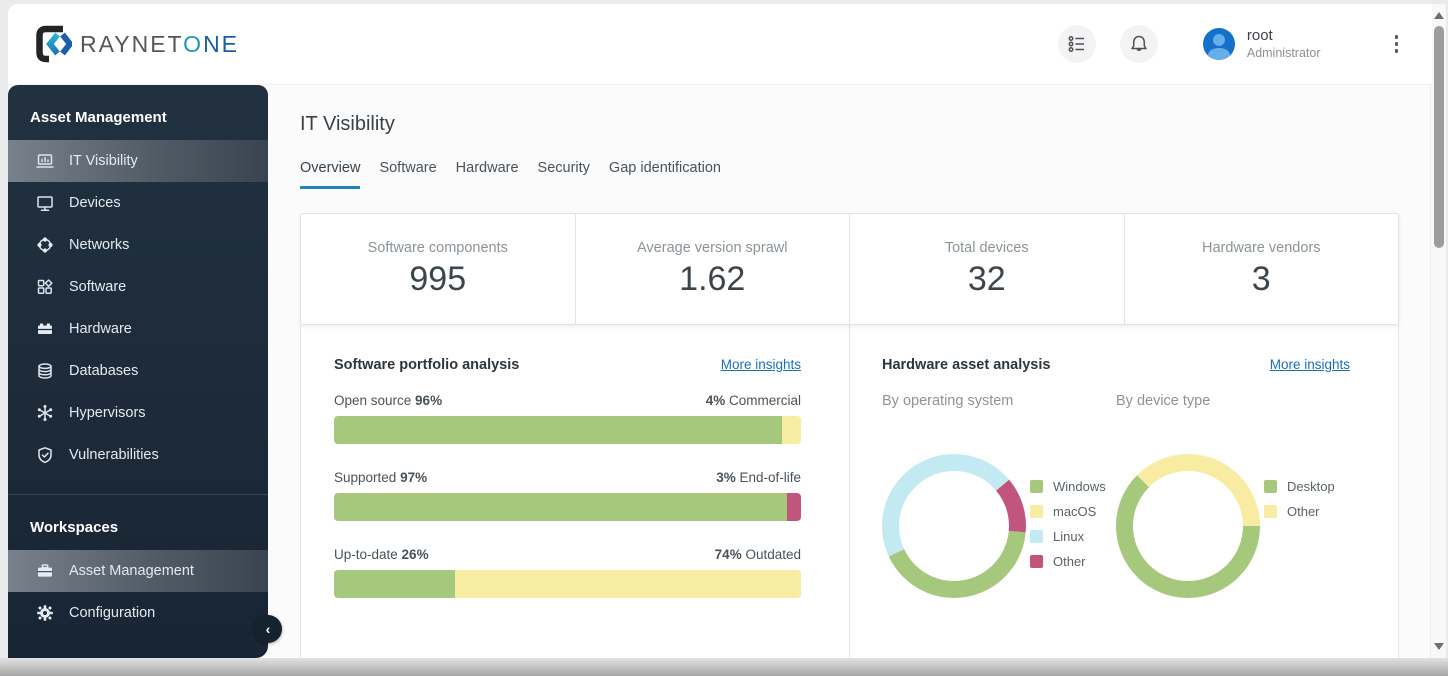  What do you see at coordinates (1397, 44) in the screenshot?
I see `kebab-menu-icon` at bounding box center [1397, 44].